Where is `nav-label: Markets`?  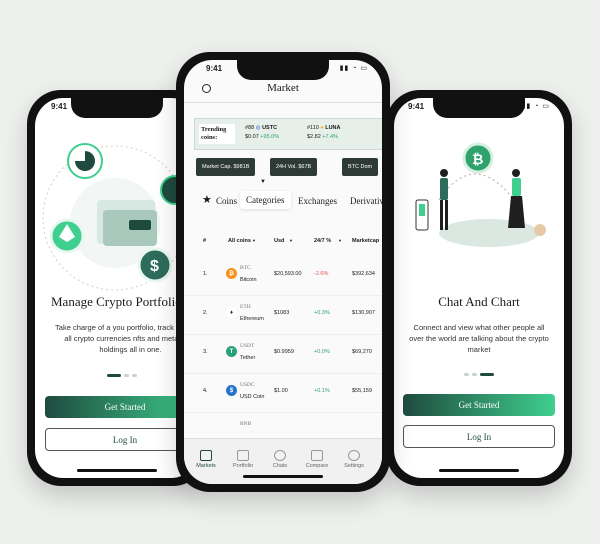 nav-label: Markets is located at coordinates (206, 466).